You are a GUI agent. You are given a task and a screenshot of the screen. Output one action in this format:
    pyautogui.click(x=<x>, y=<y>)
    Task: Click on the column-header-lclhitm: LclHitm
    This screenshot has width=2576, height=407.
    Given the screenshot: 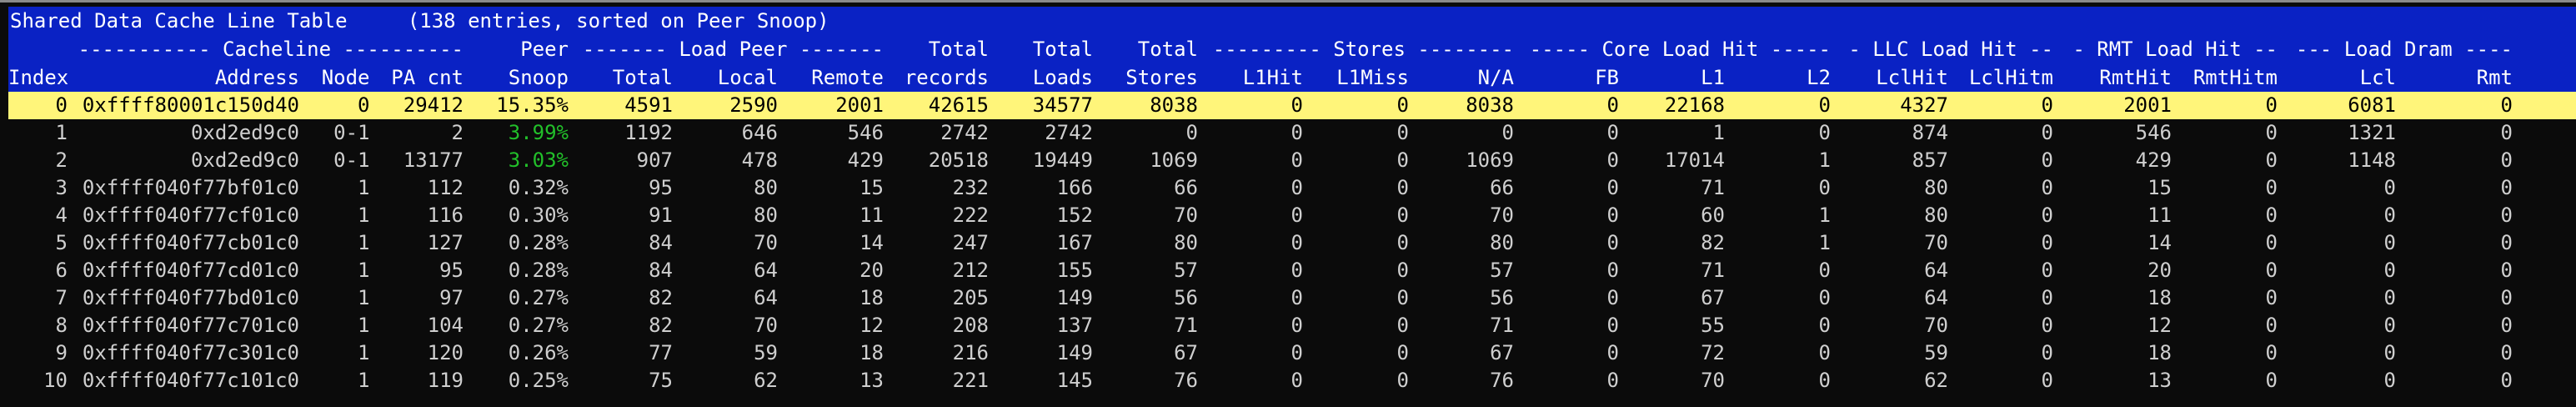 What is the action you would take?
    pyautogui.click(x=2000, y=77)
    